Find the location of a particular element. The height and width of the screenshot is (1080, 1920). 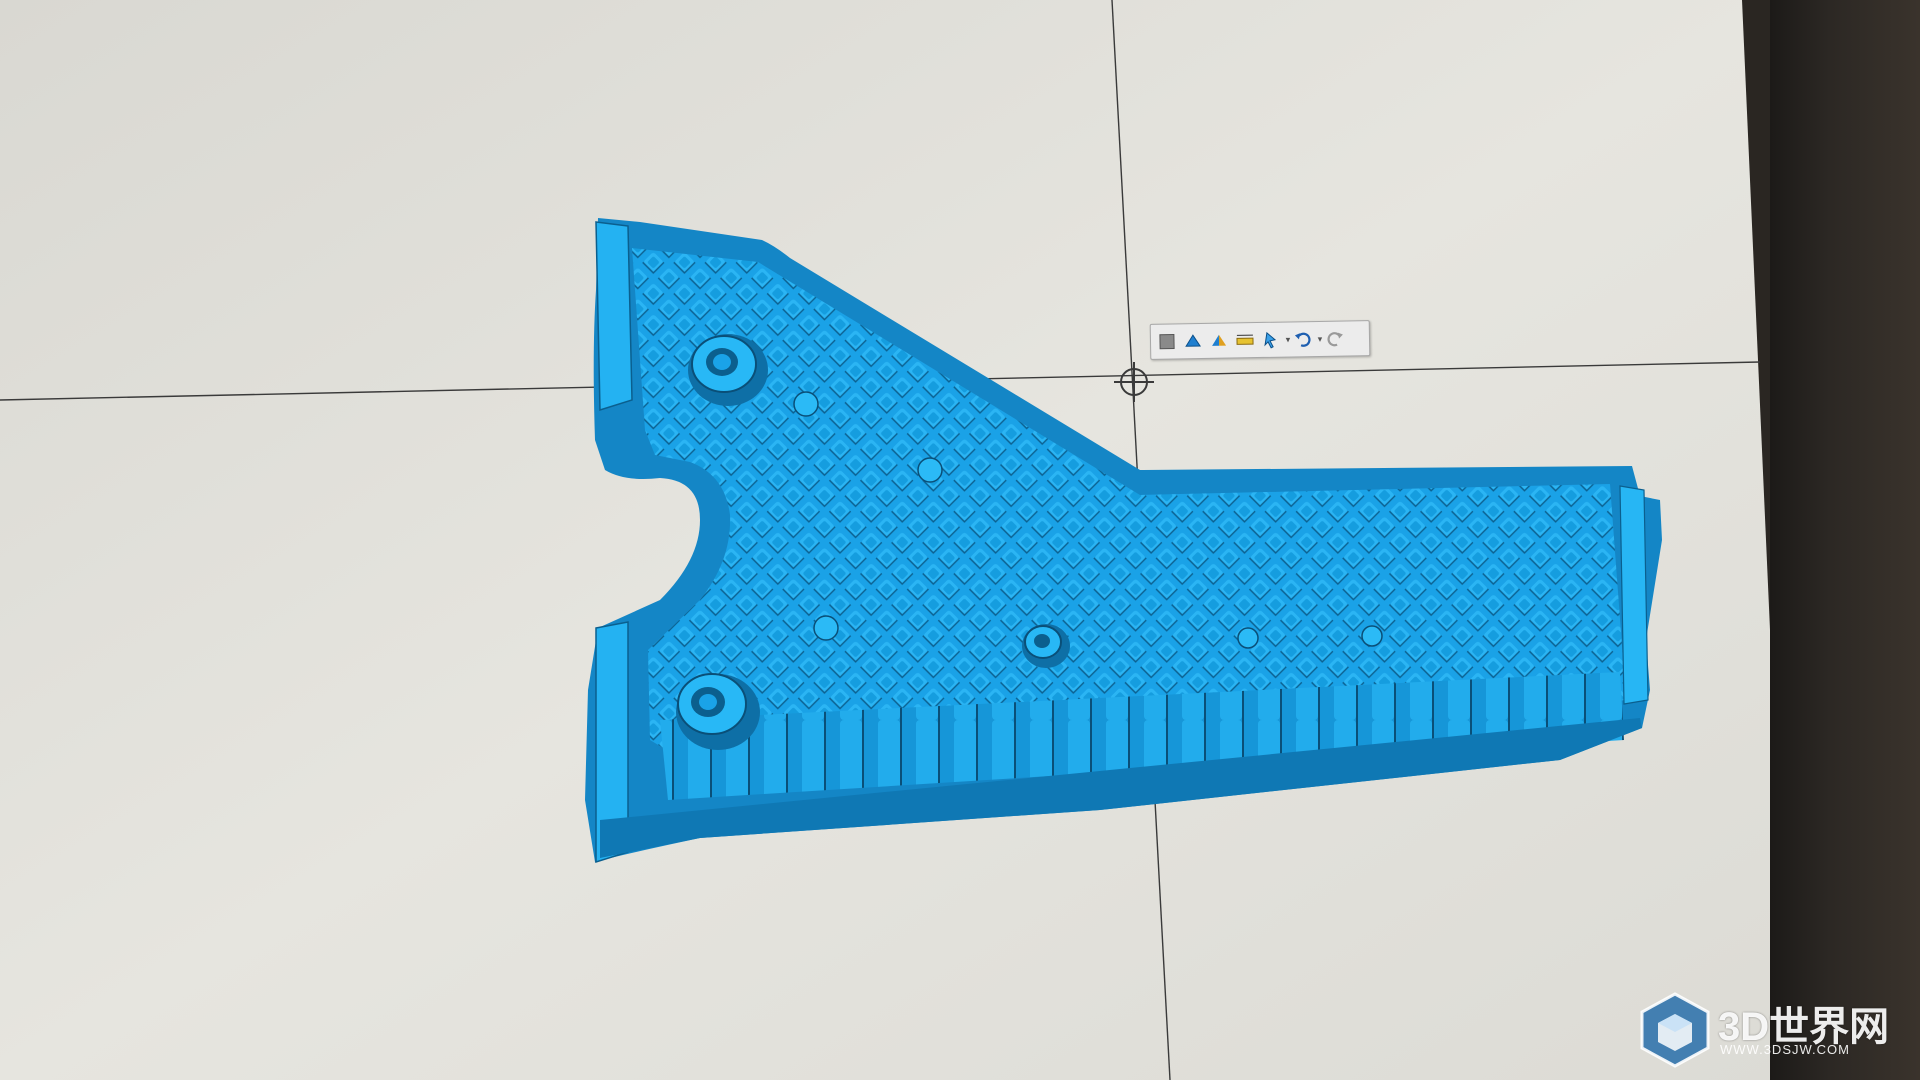

mini-toolbar: ▾ ▾ is located at coordinates (1260, 340).